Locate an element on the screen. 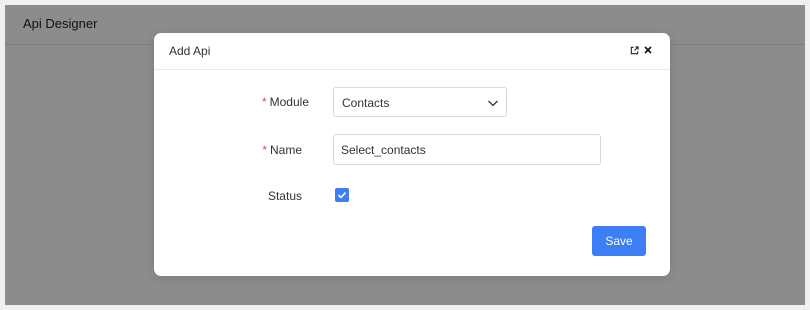  save-button: Save is located at coordinates (619, 241).